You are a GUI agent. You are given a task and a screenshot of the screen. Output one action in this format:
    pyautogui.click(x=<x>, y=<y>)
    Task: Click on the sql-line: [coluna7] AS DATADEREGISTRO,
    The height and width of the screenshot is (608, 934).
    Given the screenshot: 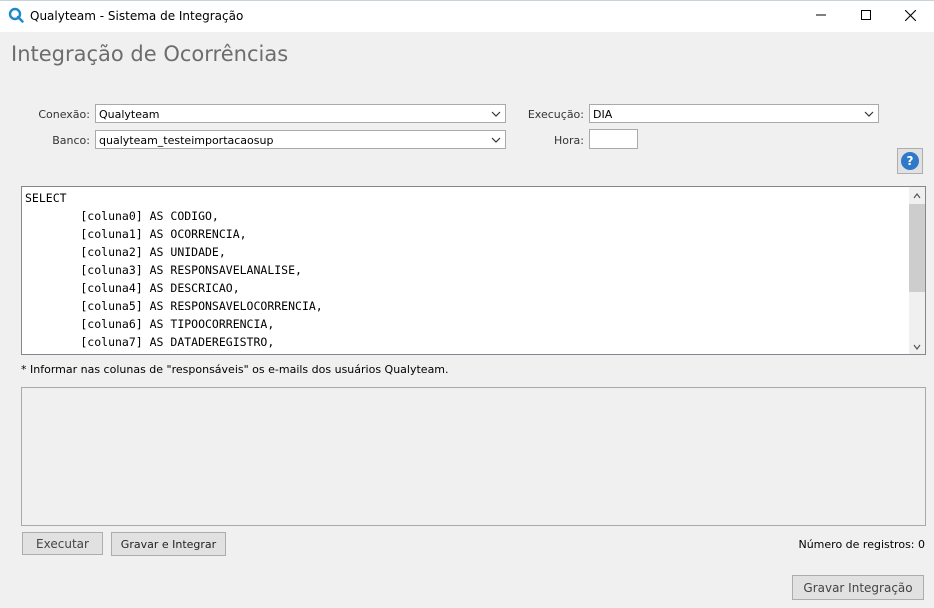 What is the action you would take?
    pyautogui.click(x=150, y=342)
    